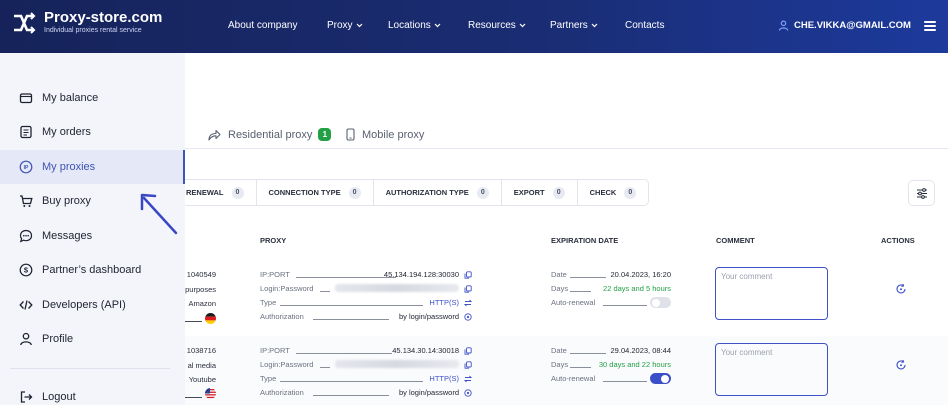  What do you see at coordinates (397, 288) in the screenshot?
I see `masked-credentials` at bounding box center [397, 288].